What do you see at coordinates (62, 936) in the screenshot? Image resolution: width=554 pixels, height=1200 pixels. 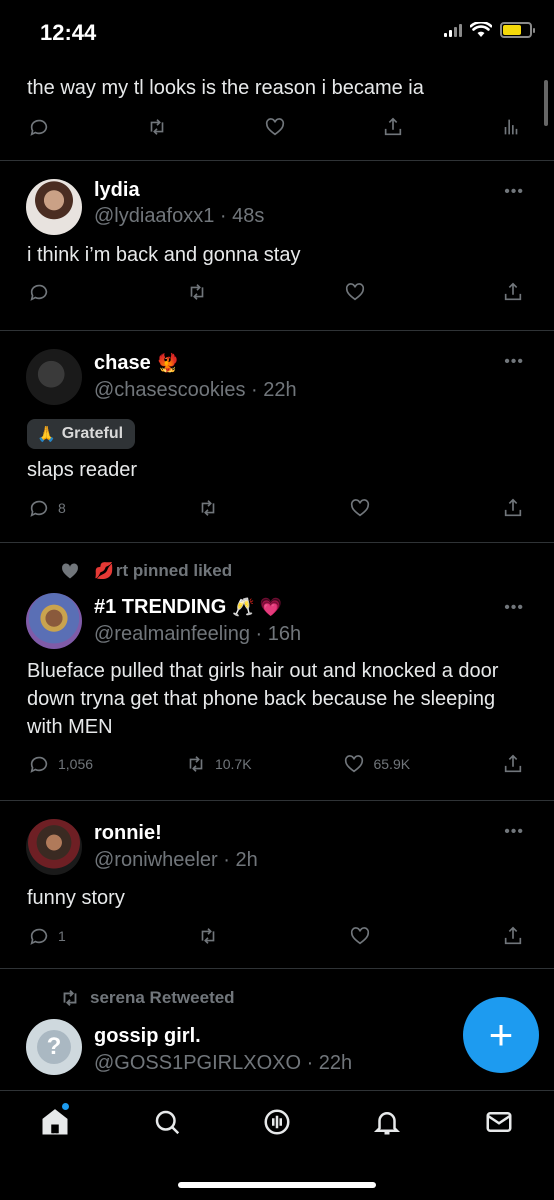 I see `reply-count: 1` at bounding box center [62, 936].